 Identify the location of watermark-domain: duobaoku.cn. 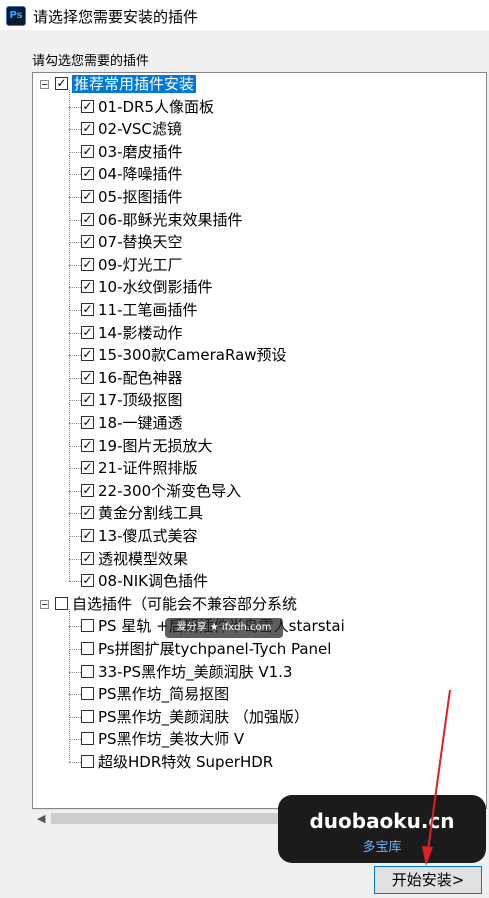
(382, 821).